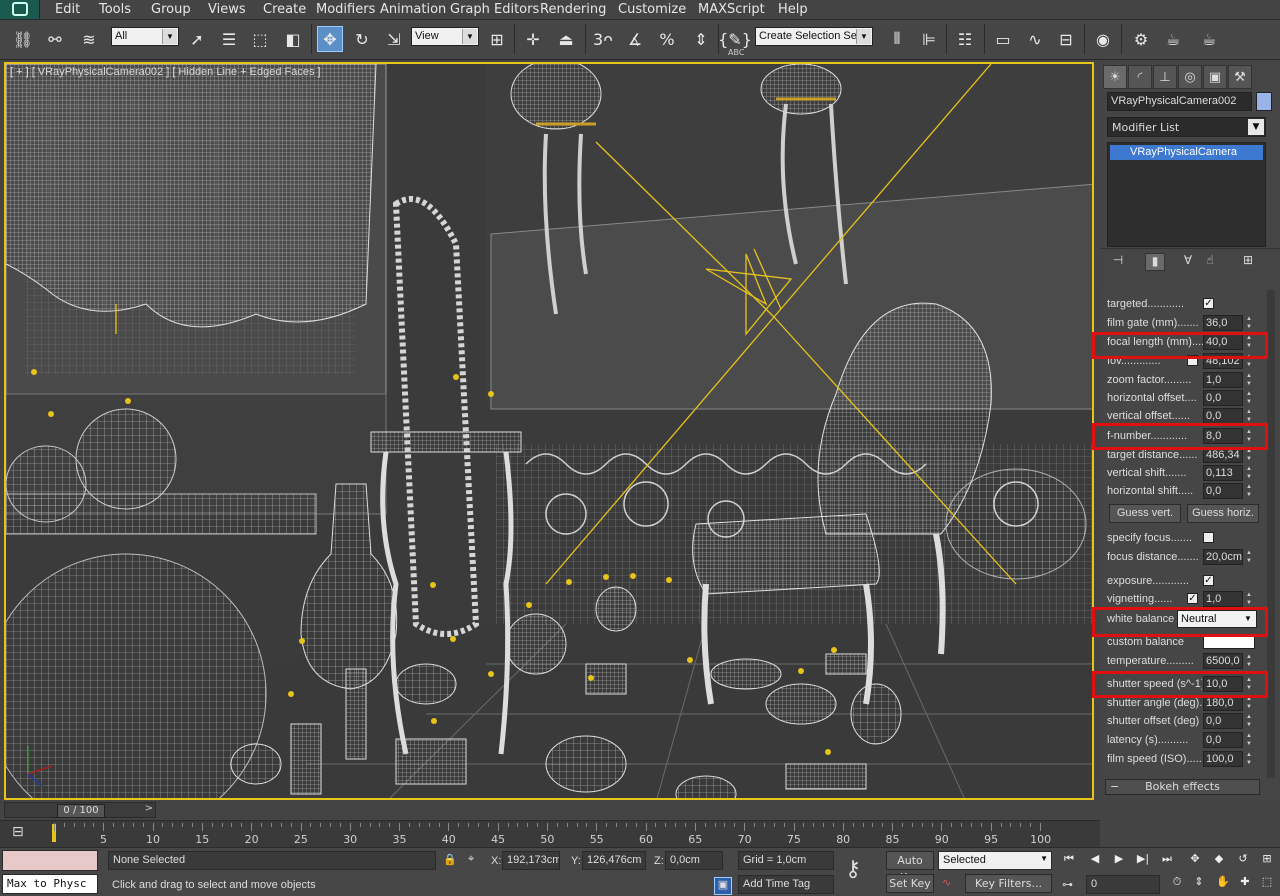  What do you see at coordinates (1223, 380) in the screenshot?
I see `zoom-factor-input: 1,0` at bounding box center [1223, 380].